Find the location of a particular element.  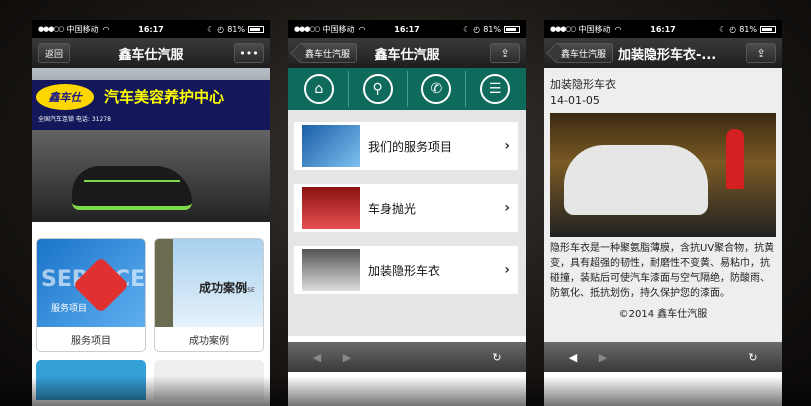

article-title: 加装隐形车衣 is located at coordinates (583, 84).